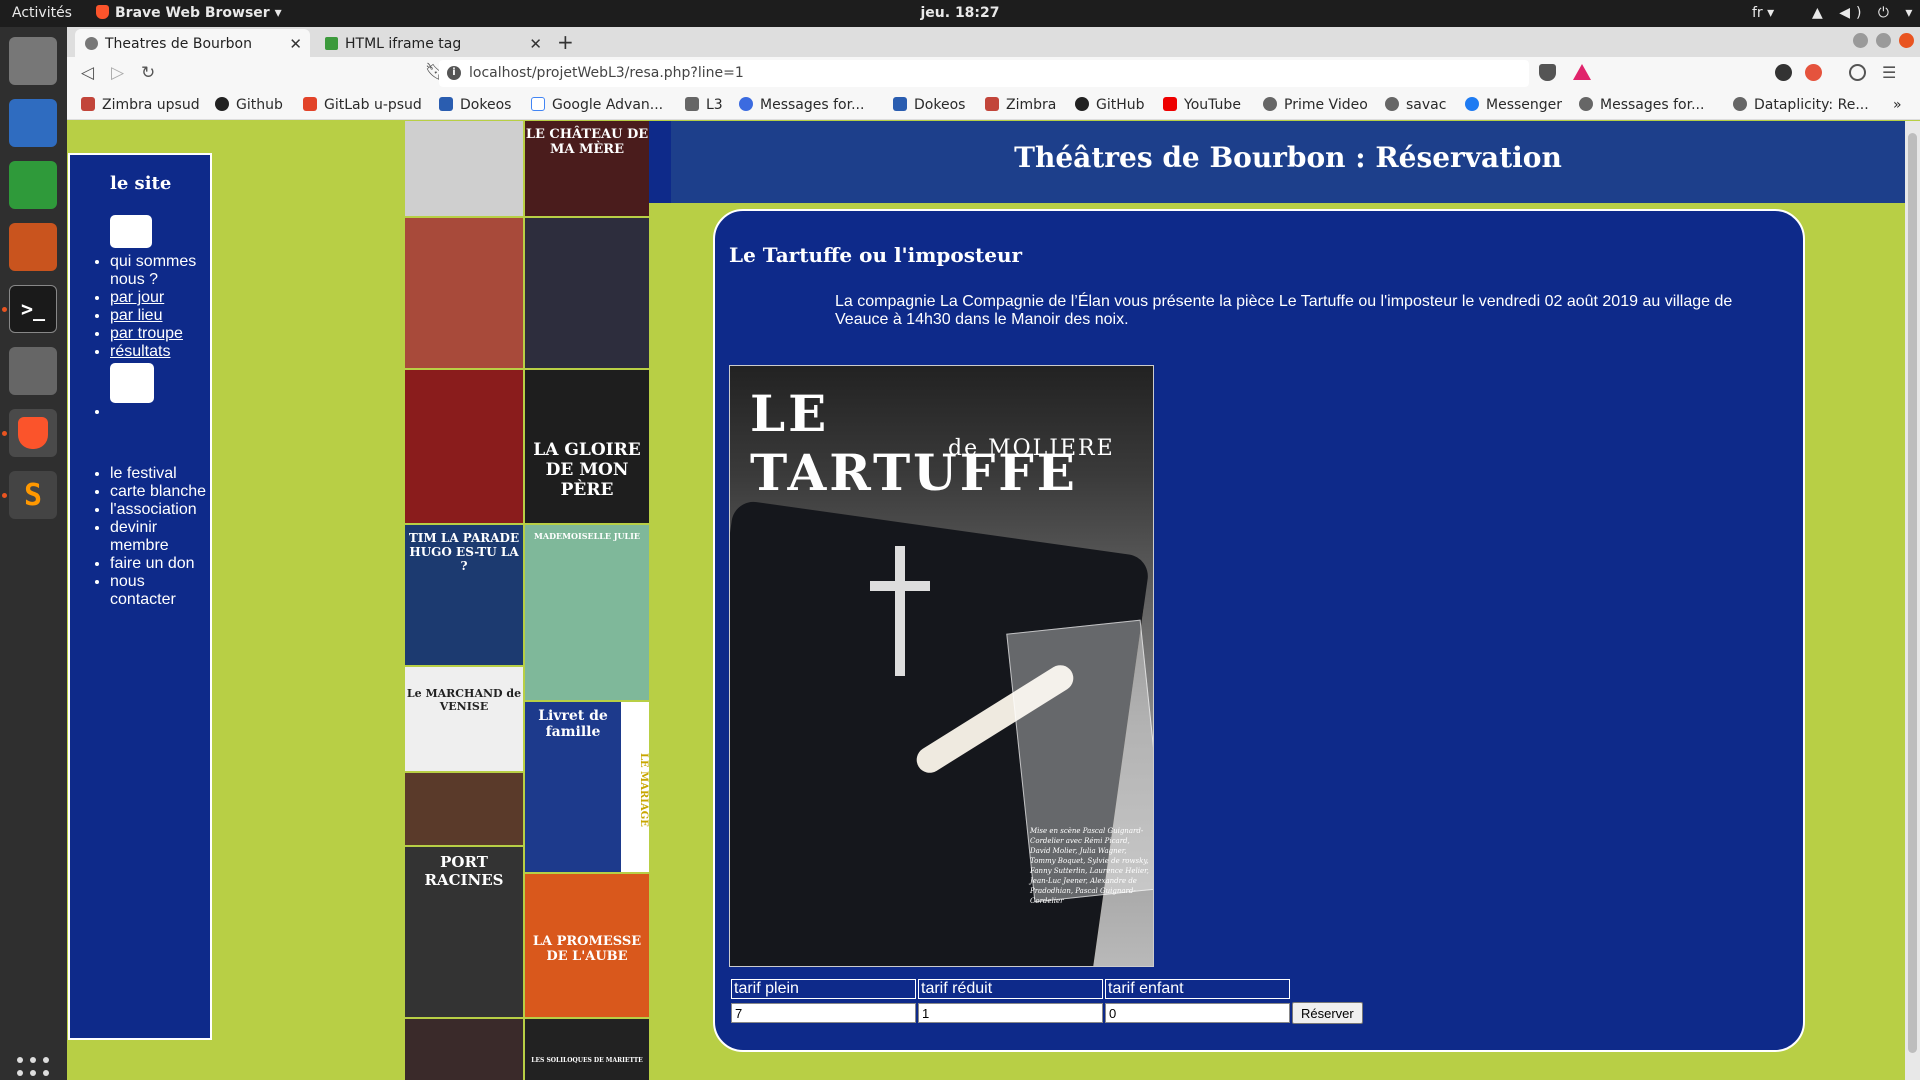 The width and height of the screenshot is (1920, 1080). What do you see at coordinates (136, 315) in the screenshot?
I see `sidebar-link-par-lieu: par lieu` at bounding box center [136, 315].